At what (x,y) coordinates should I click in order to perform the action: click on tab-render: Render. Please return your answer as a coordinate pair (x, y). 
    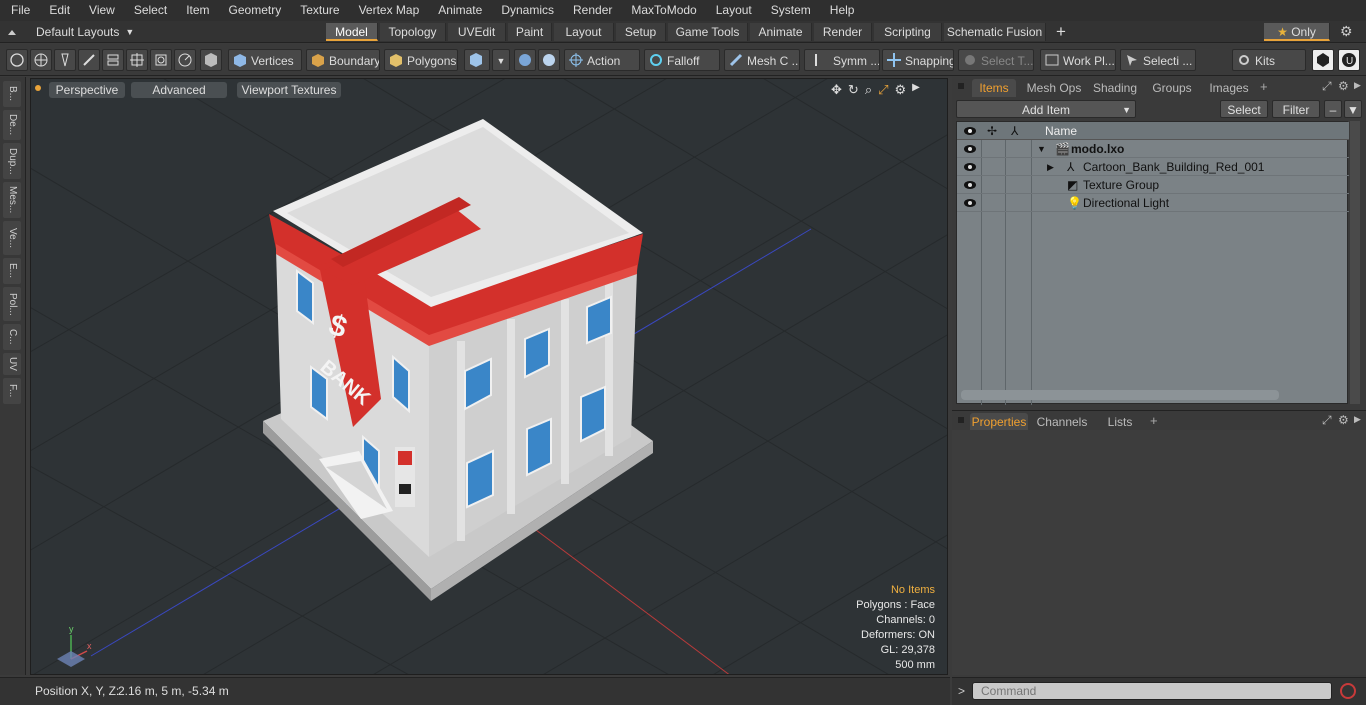
    Looking at the image, I should click on (843, 32).